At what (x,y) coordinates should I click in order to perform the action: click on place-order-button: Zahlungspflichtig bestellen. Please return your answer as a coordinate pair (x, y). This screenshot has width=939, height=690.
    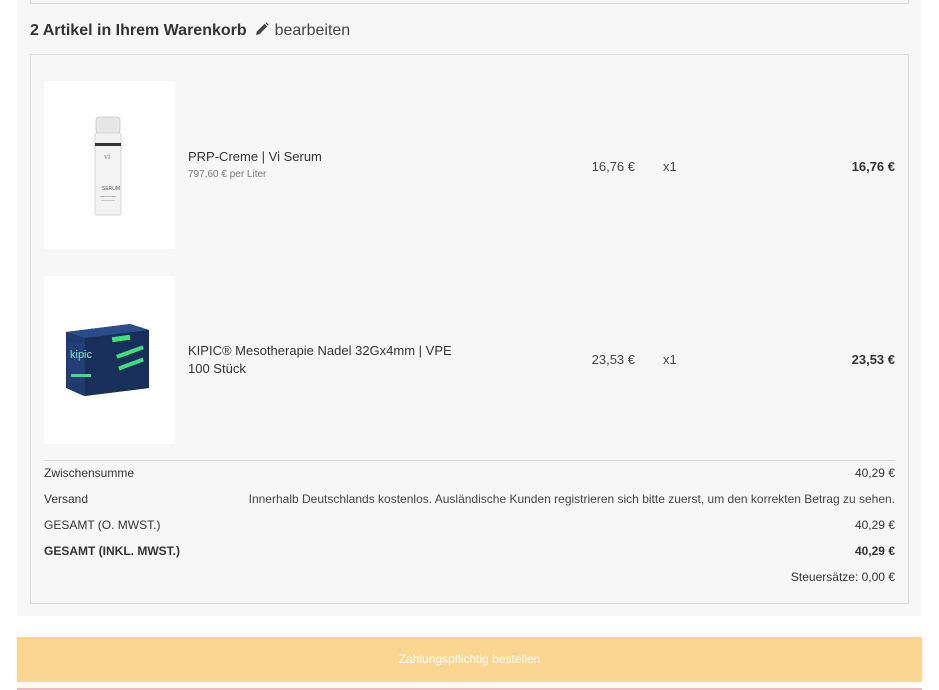
    Looking at the image, I should click on (469, 659).